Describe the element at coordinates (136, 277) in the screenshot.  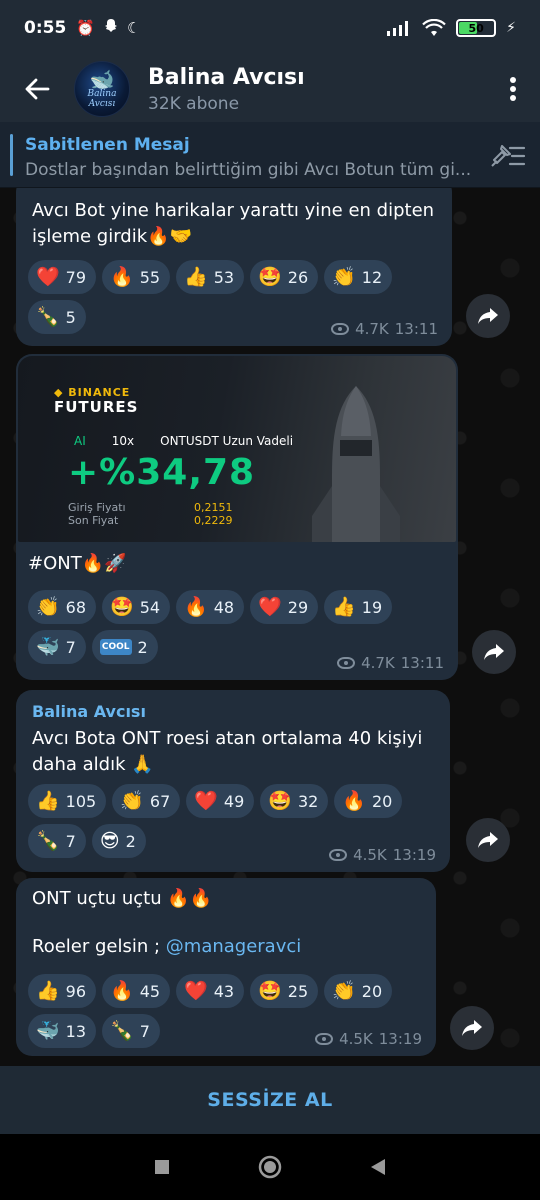
I see `reaction-chip: 🔥 55` at that location.